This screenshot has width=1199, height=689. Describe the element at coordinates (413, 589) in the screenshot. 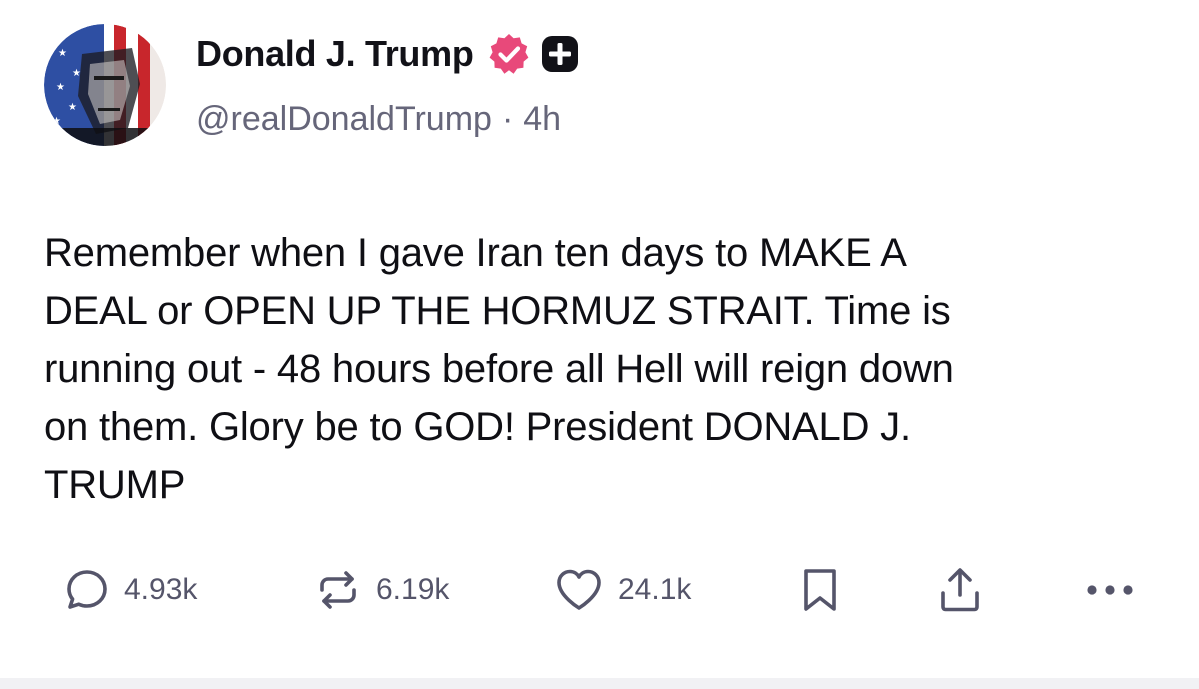

I see `repost-count: 6.19k` at that location.